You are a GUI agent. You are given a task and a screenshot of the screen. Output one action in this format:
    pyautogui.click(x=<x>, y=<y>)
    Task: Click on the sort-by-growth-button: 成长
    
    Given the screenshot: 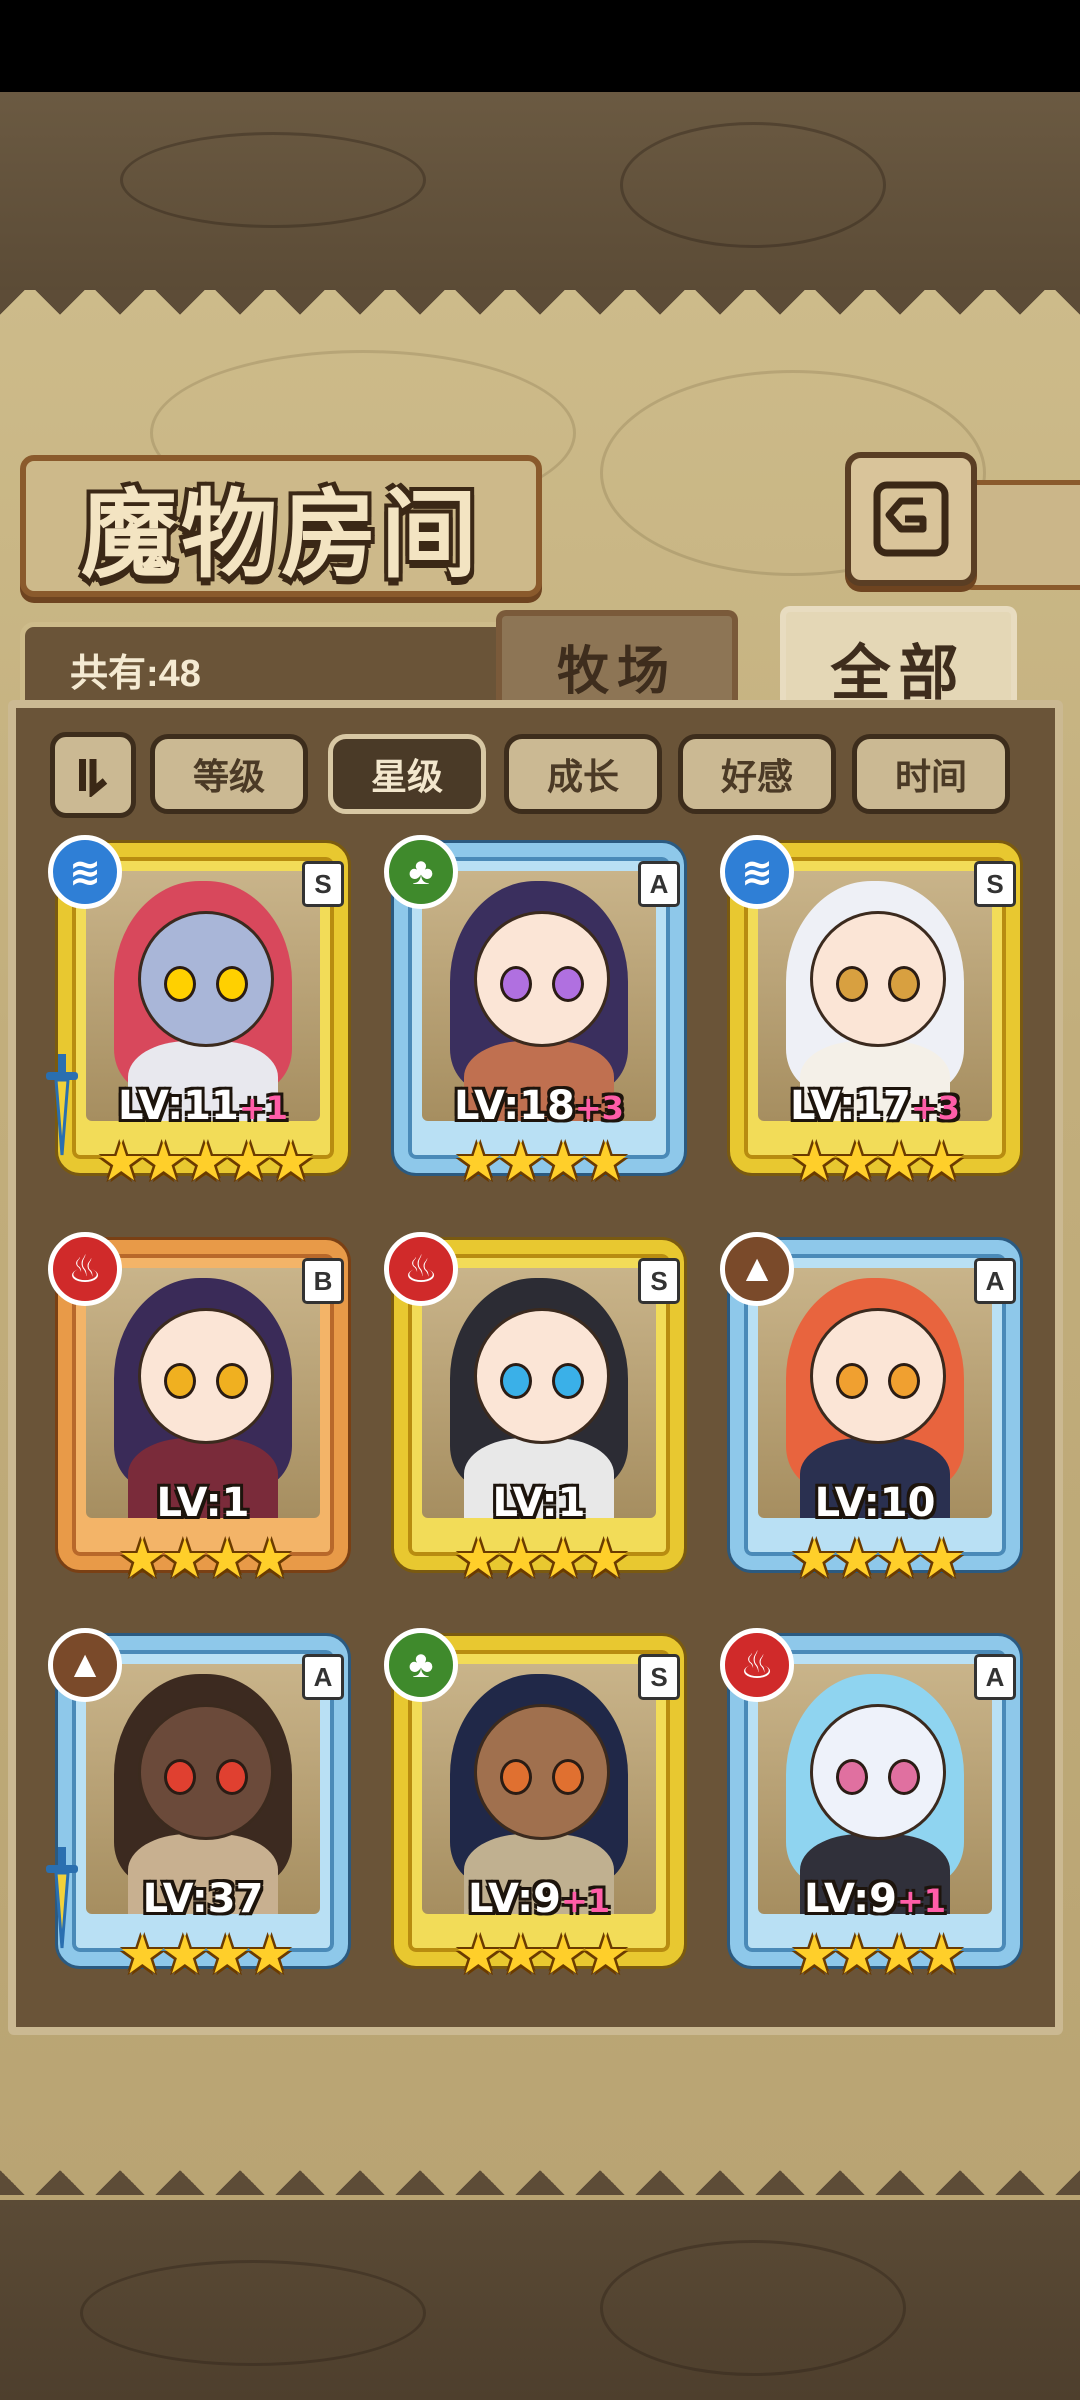 What is the action you would take?
    pyautogui.click(x=583, y=774)
    